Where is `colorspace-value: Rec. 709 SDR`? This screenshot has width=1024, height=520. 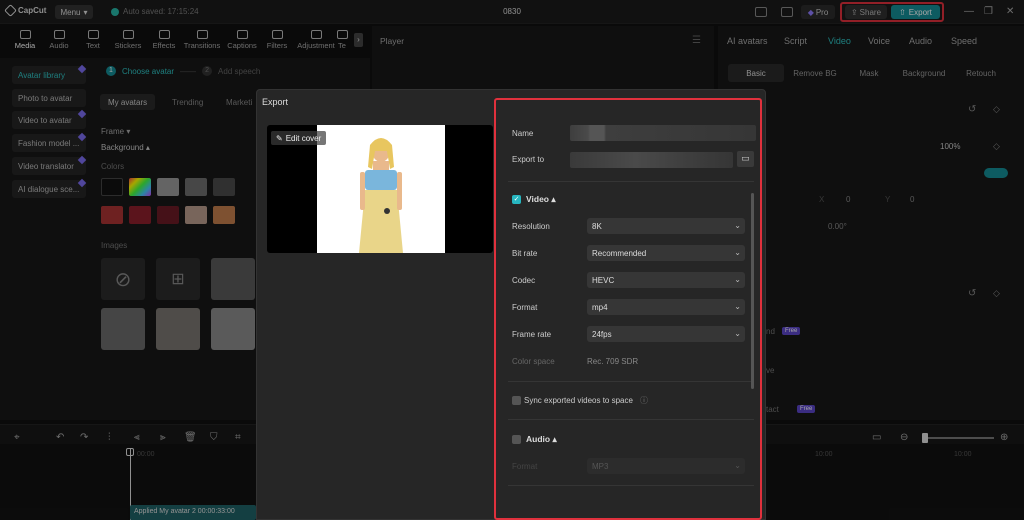 colorspace-value: Rec. 709 SDR is located at coordinates (613, 361).